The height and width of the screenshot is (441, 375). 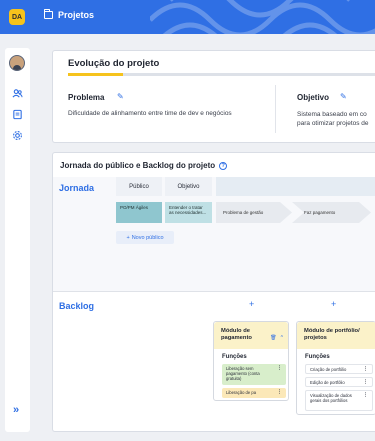 I want to click on delete-icon: 🗑, so click(x=273, y=338).